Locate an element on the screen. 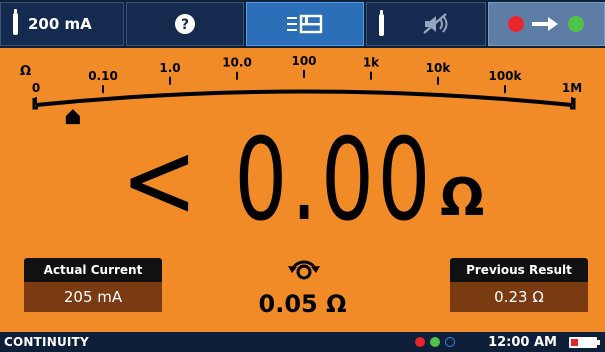 Image resolution: width=605 pixels, height=352 pixels. scale-tick-label: 10k is located at coordinates (439, 68).